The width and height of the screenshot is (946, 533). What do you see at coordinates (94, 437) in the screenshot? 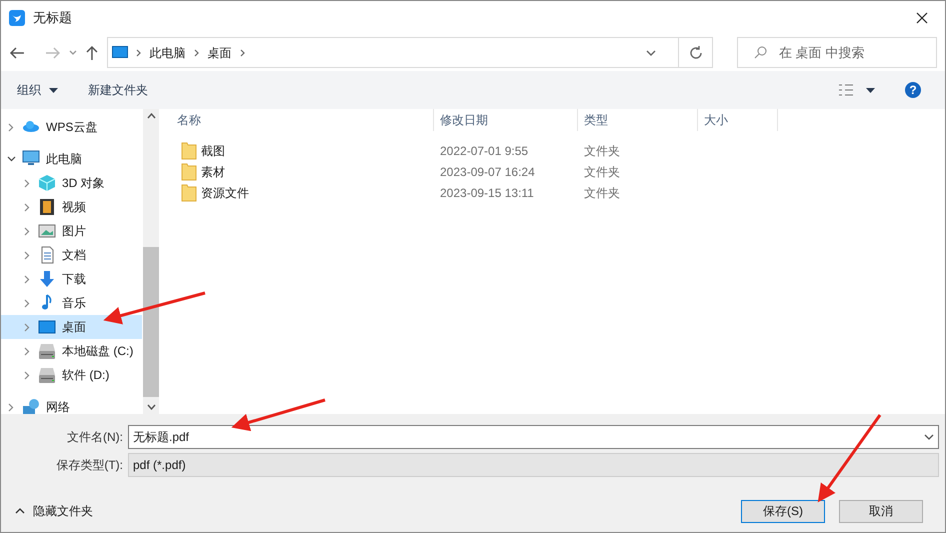
I see `field-label: 文件名(N):` at bounding box center [94, 437].